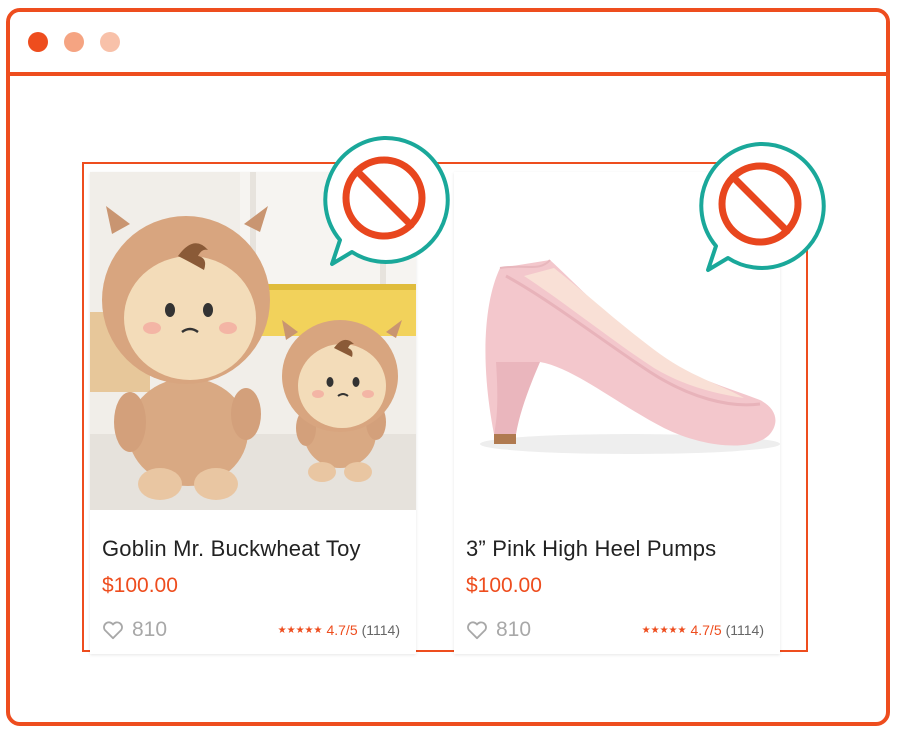 The width and height of the screenshot is (900, 735). Describe the element at coordinates (74, 42) in the screenshot. I see `minimize-window-button` at that location.